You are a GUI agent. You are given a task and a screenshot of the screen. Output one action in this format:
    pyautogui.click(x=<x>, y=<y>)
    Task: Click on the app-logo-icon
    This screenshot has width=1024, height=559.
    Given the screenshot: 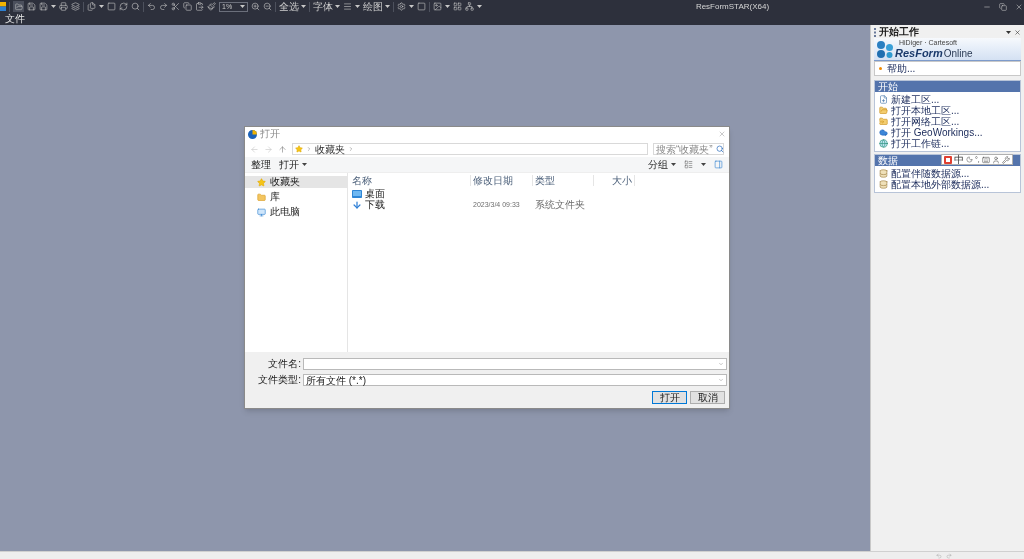 What is the action you would take?
    pyautogui.click(x=3, y=6)
    